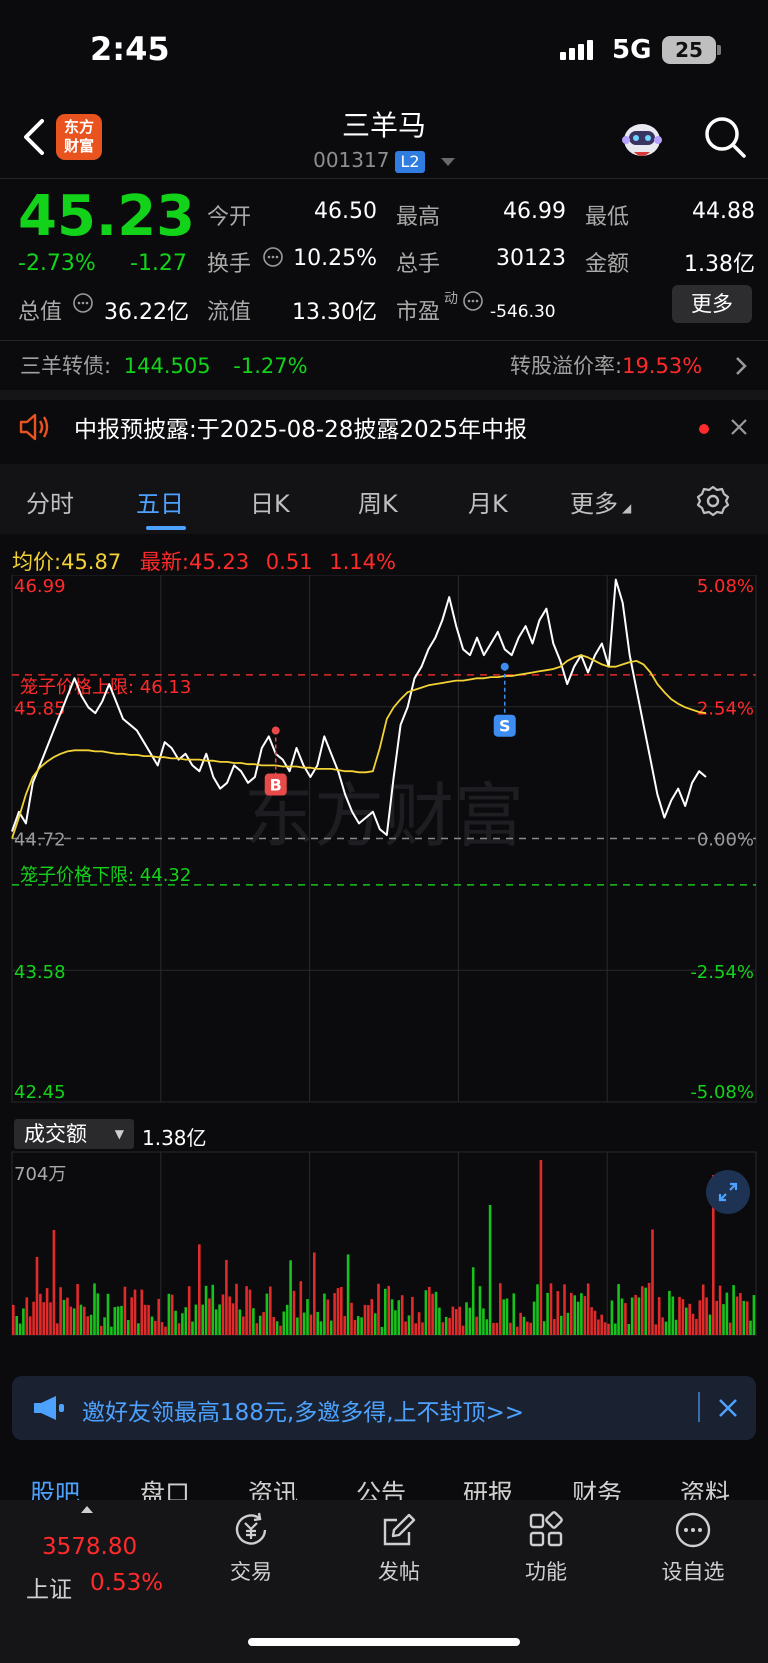 This screenshot has width=768, height=1663. Describe the element at coordinates (713, 503) in the screenshot. I see `chart-settings-button` at that location.